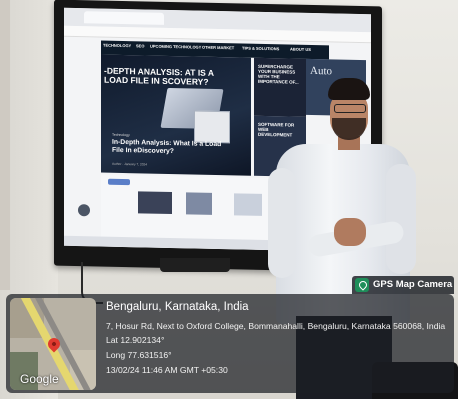 Image resolution: width=458 pixels, height=399 pixels. I want to click on left-arm, so click(282, 223).